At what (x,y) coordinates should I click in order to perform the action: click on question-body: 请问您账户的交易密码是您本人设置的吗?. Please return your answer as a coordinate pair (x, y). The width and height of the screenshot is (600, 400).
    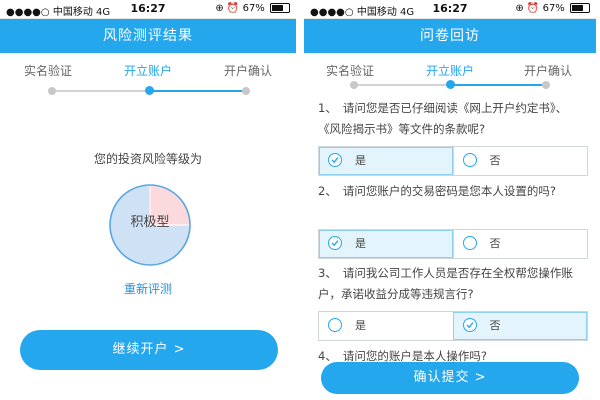
    Looking at the image, I should click on (449, 191).